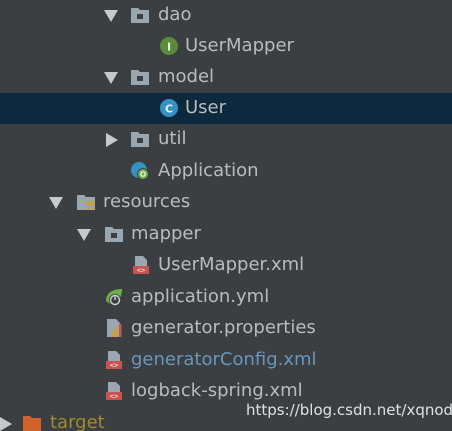  What do you see at coordinates (172, 138) in the screenshot?
I see `tree-node-label: util` at bounding box center [172, 138].